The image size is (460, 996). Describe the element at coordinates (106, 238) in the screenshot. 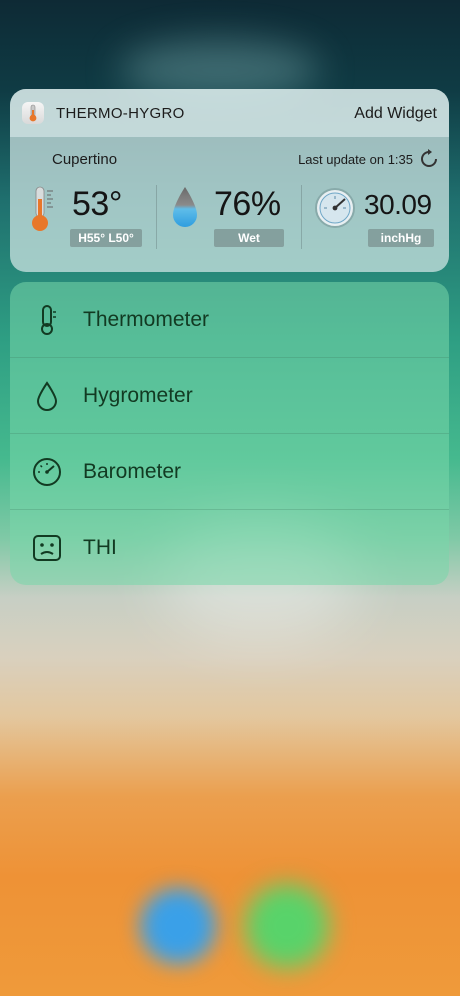

I see `temperature-range: H55° L50°` at that location.